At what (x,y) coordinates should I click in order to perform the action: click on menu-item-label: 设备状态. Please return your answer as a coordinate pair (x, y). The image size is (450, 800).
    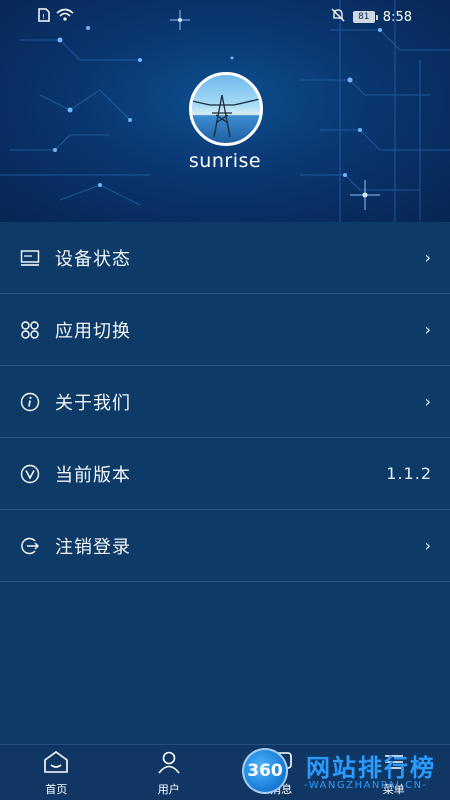
    Looking at the image, I should click on (93, 259).